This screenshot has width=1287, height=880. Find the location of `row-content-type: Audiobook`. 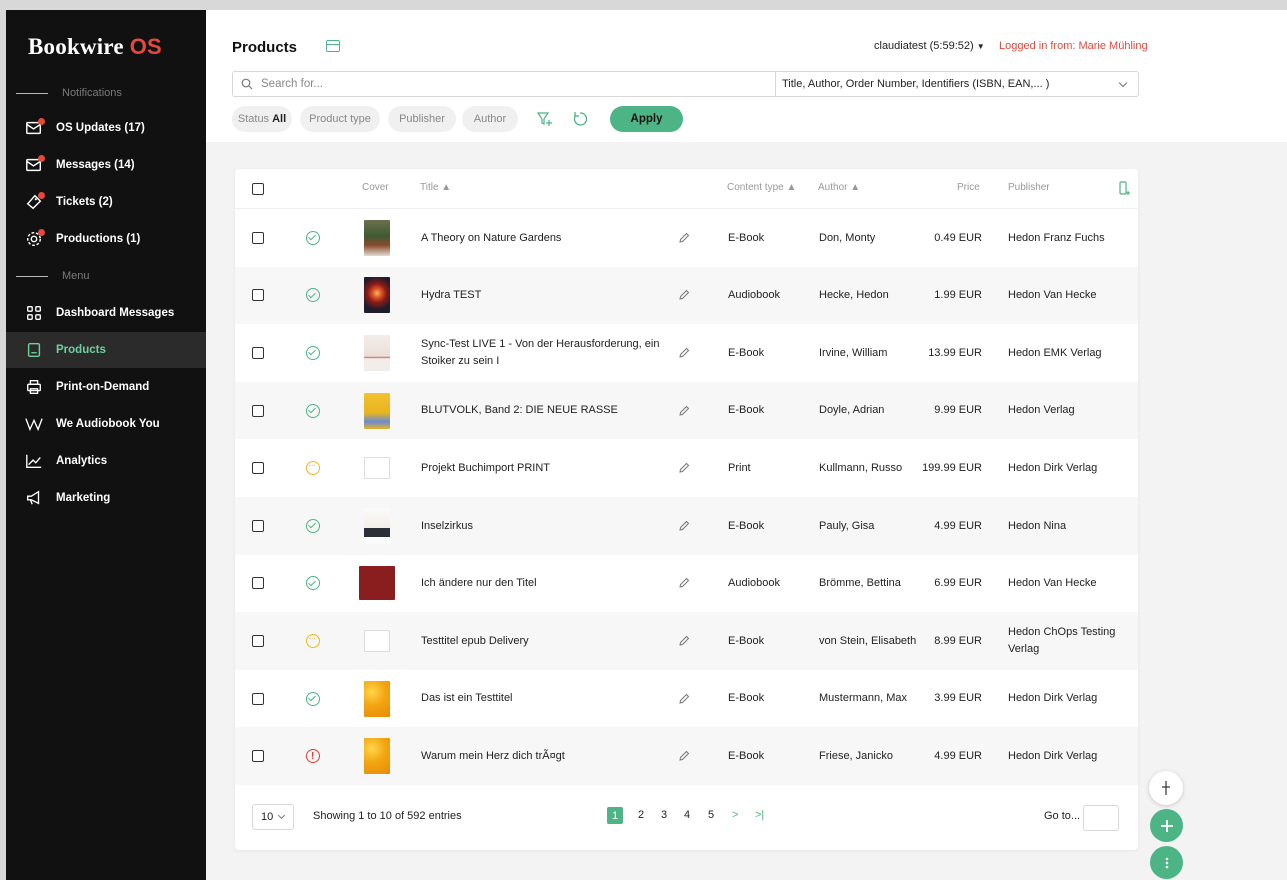

row-content-type: Audiobook is located at coordinates (754, 295).